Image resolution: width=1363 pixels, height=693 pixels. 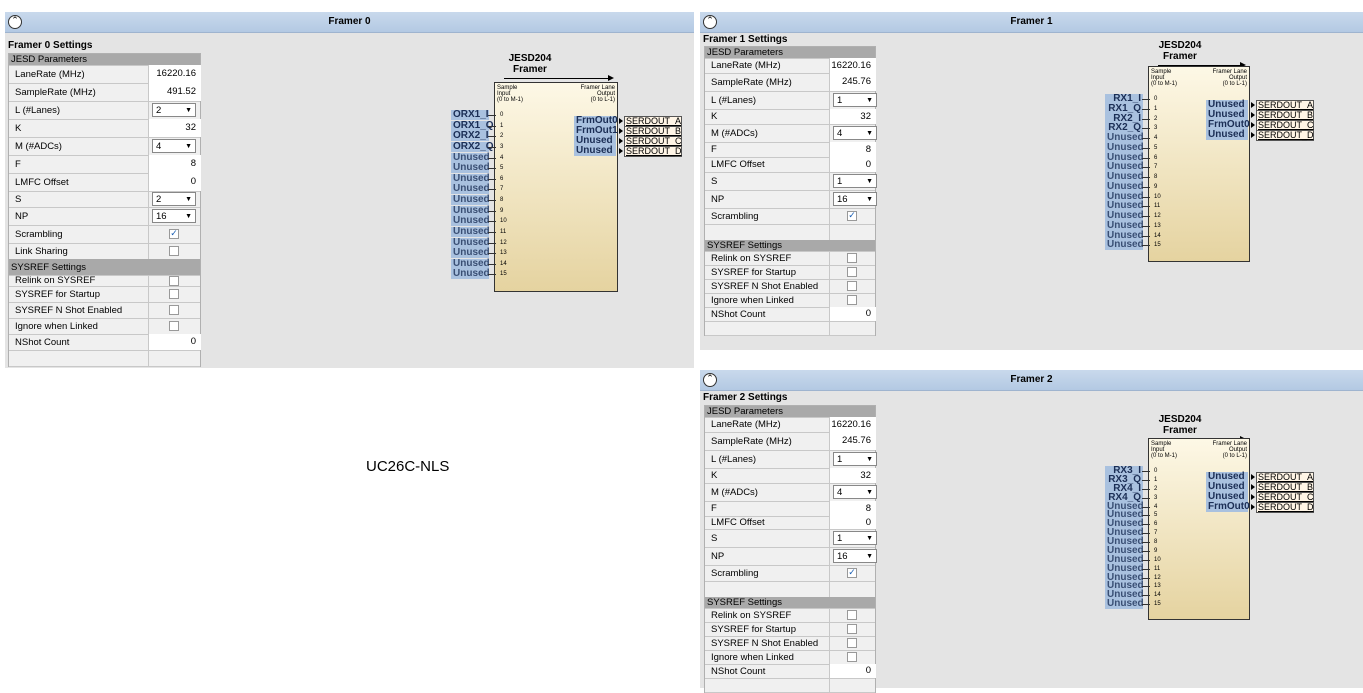 What do you see at coordinates (751, 441) in the screenshot?
I see `row-label: SampleRate (MHz)` at bounding box center [751, 441].